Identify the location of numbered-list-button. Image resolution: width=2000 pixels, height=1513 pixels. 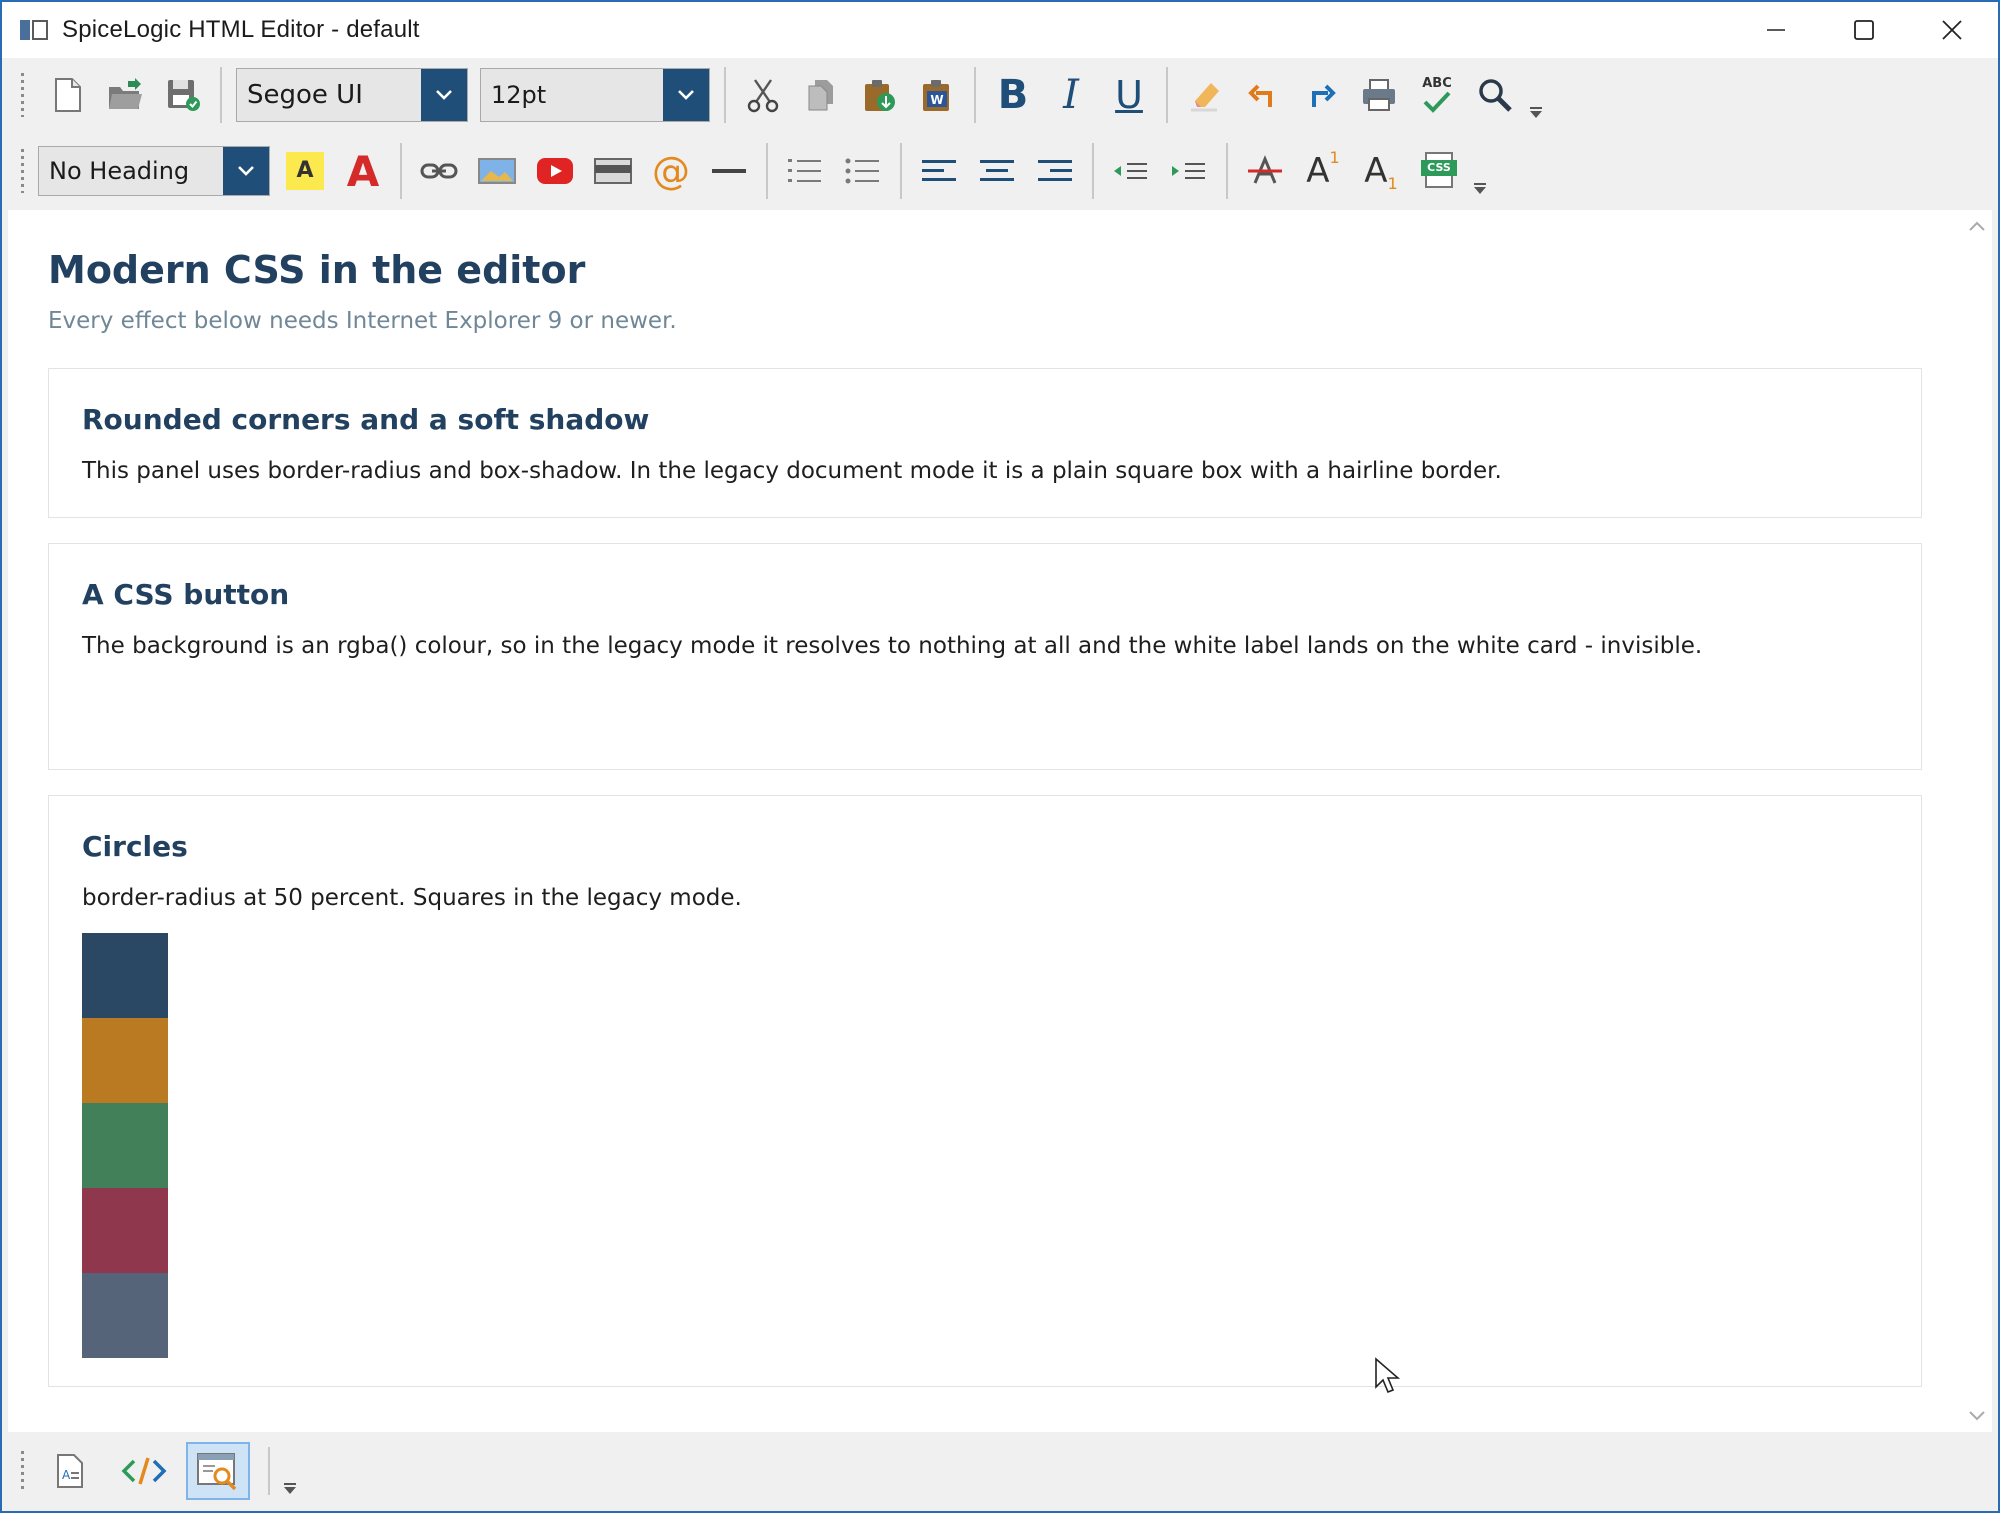
(805, 171).